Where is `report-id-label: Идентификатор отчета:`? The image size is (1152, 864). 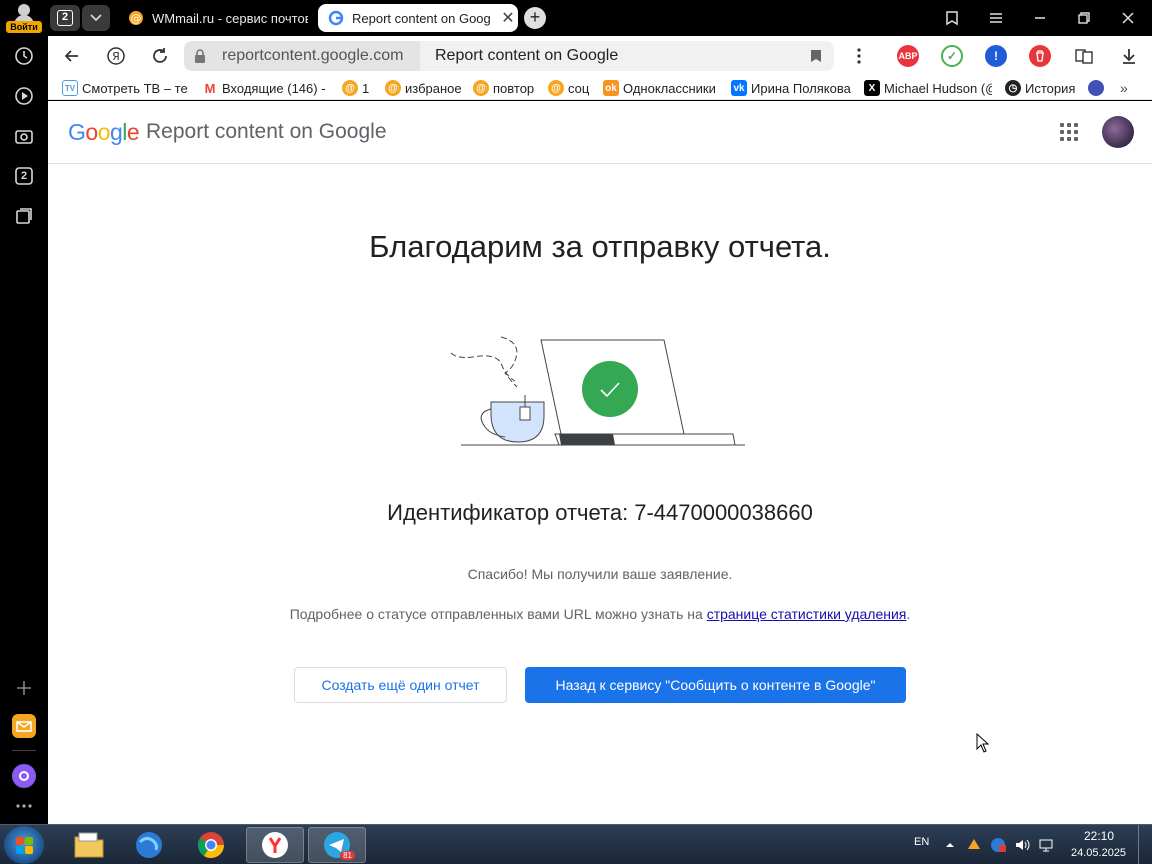
report-id-label: Идентификатор отчета: is located at coordinates (508, 512).